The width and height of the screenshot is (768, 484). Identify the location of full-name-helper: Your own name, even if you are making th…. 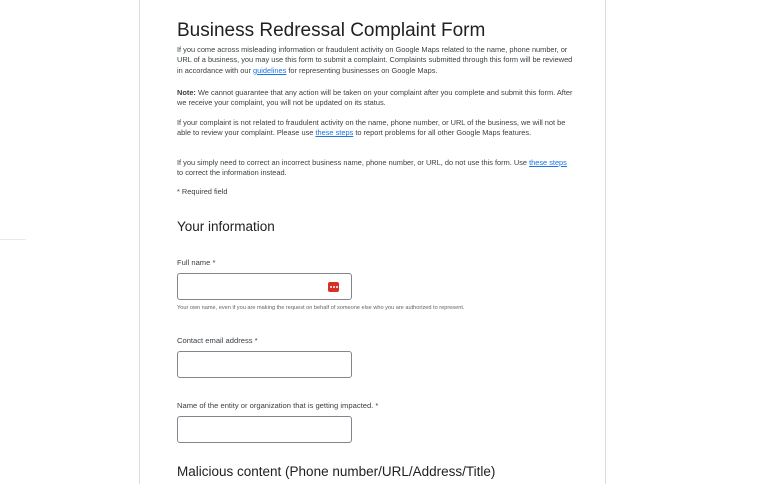
(321, 308).